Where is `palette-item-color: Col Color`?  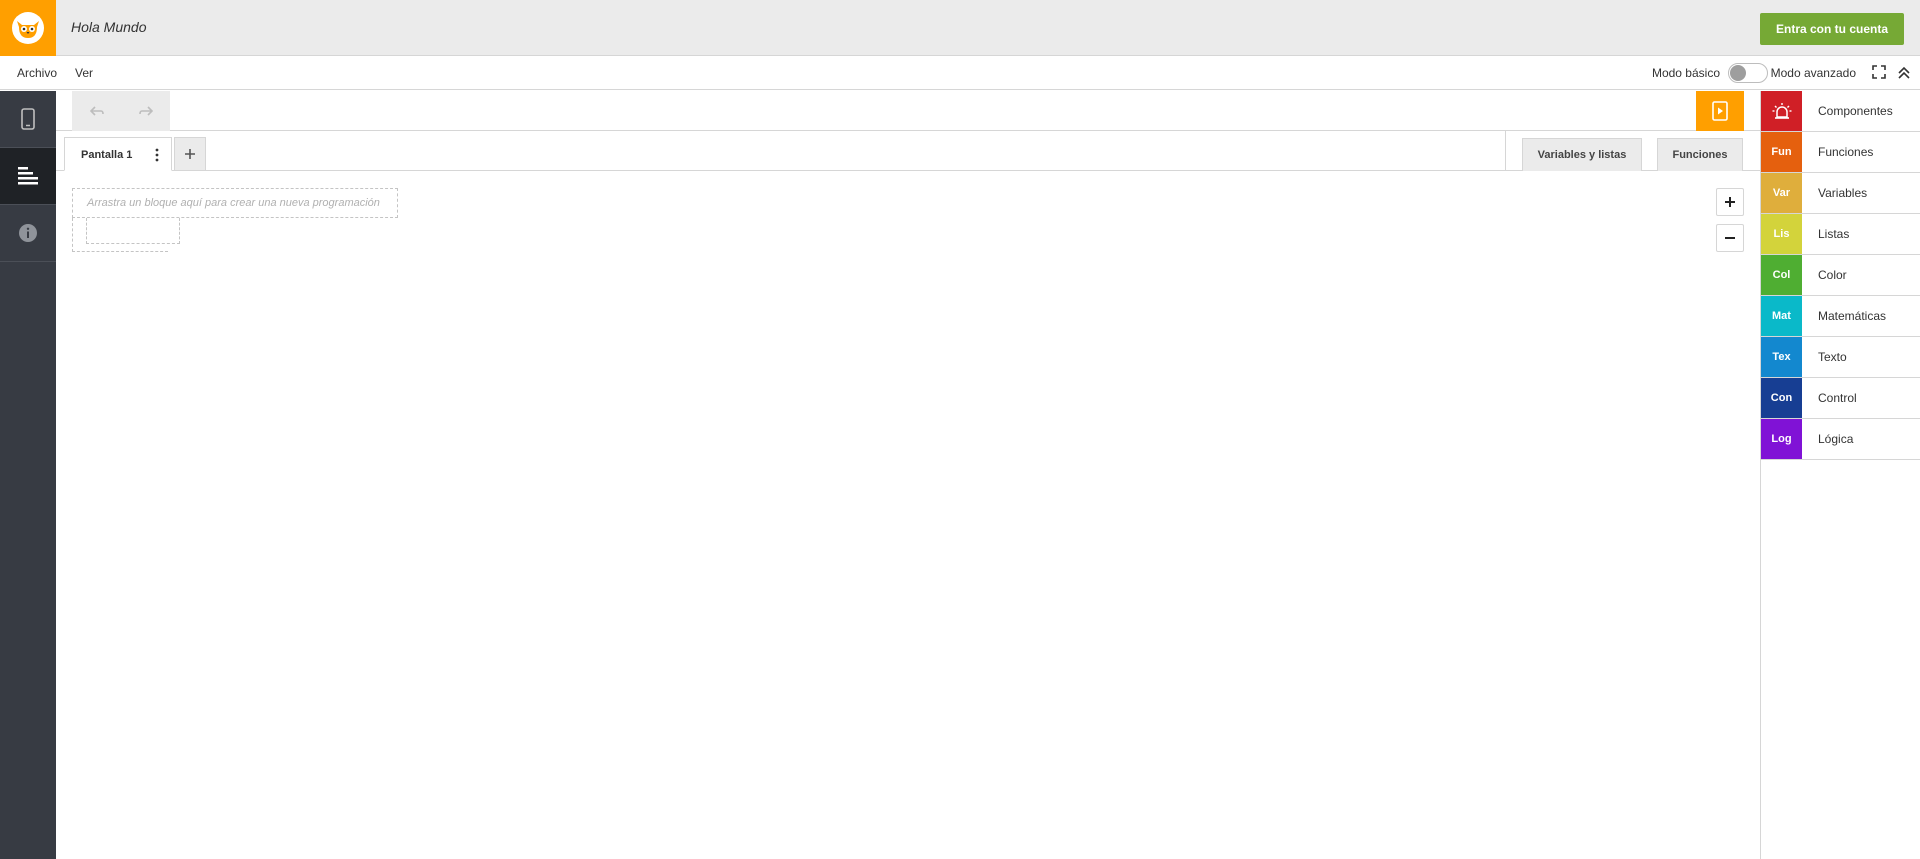 palette-item-color: Col Color is located at coordinates (1840, 275).